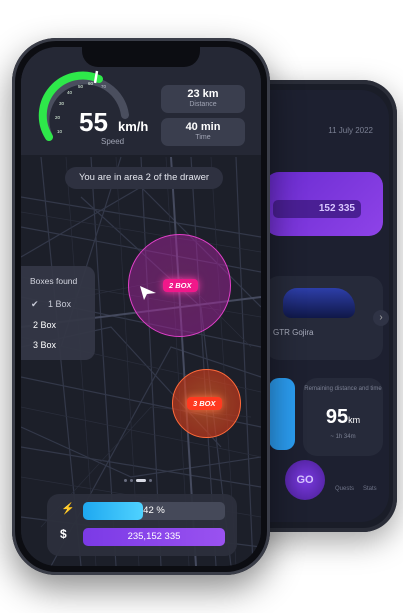  What do you see at coordinates (142, 525) in the screenshot?
I see `resources-panel: ⚡ 42 % $ 235,152 335` at bounding box center [142, 525].